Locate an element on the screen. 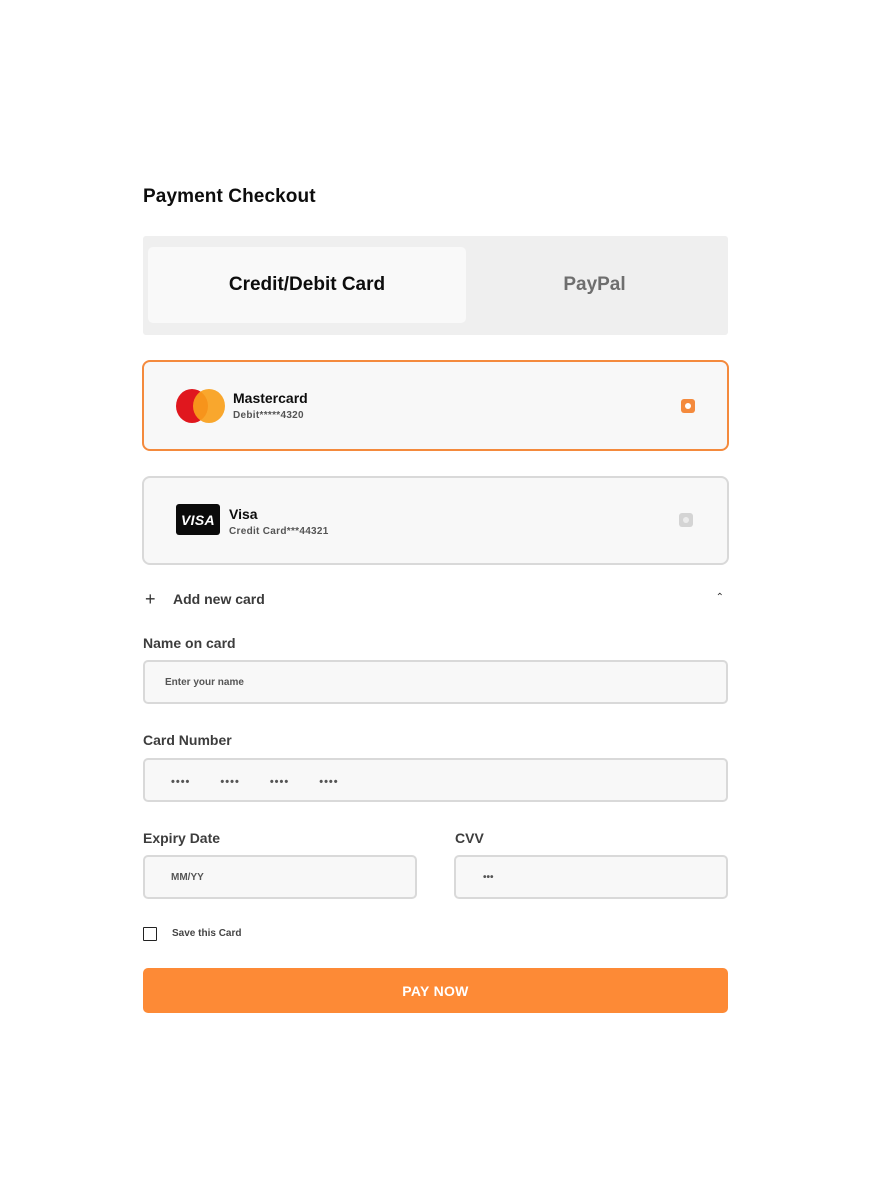  pay-now-button: PAY NOW is located at coordinates (435, 990).